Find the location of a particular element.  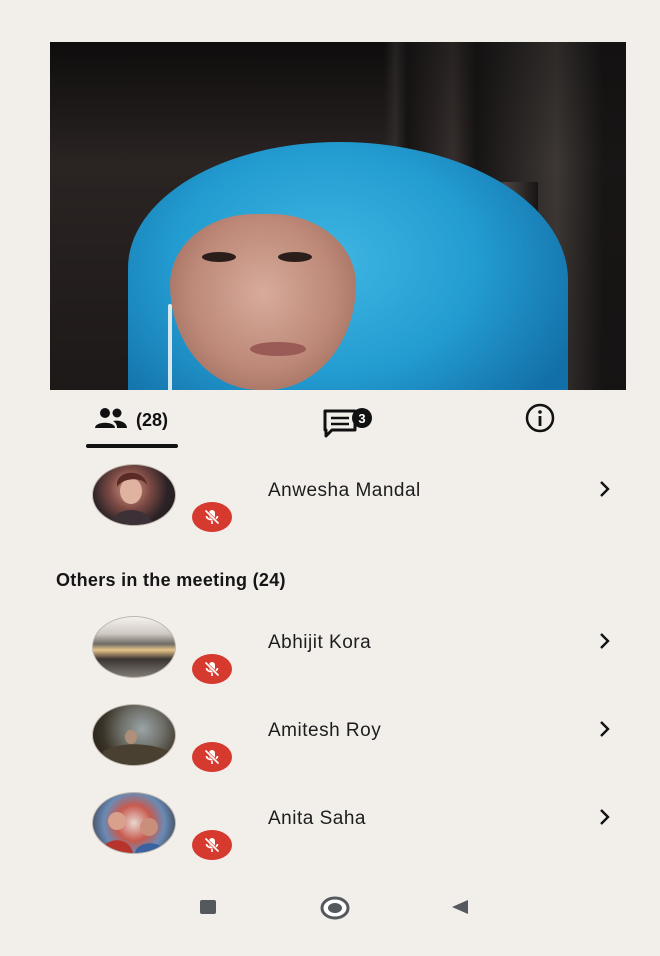

info-icon is located at coordinates (540, 420).